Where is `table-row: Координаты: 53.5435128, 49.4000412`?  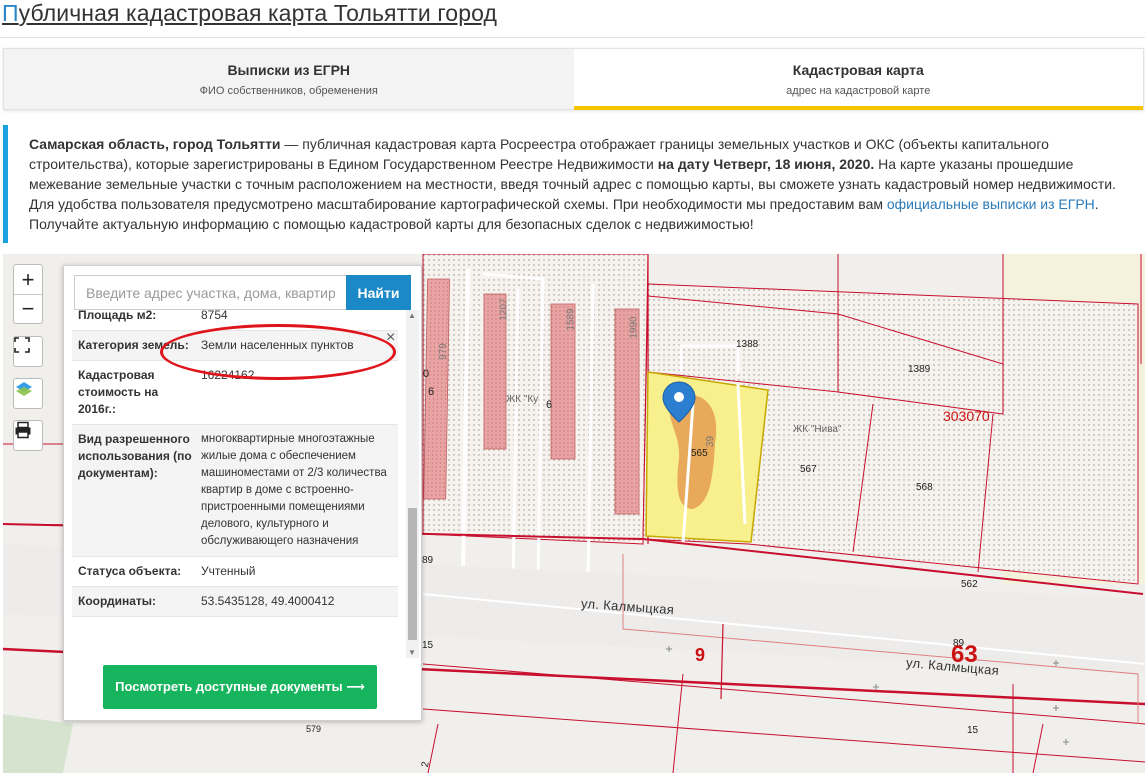 table-row: Координаты: 53.5435128, 49.4000412 is located at coordinates (235, 602).